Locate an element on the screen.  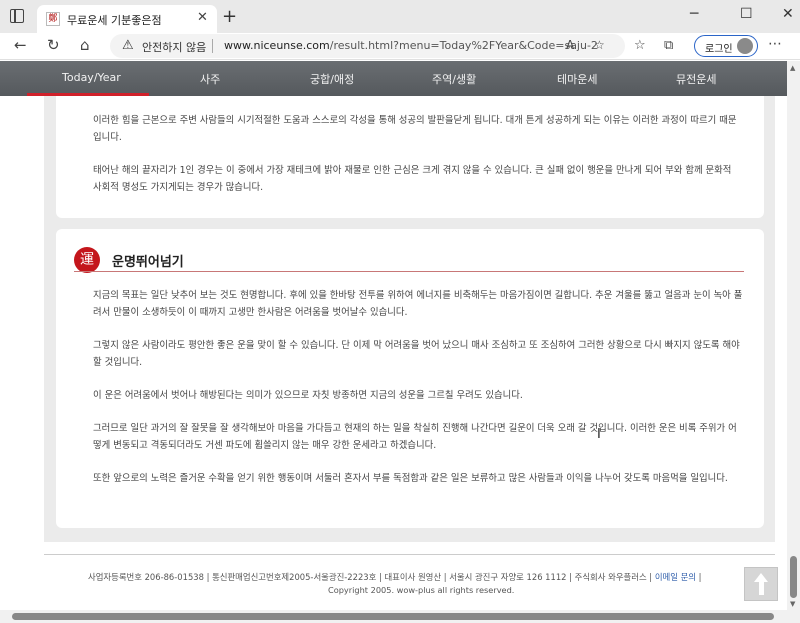
not-secure-label: 안전하지 않음 is located at coordinates (174, 47).